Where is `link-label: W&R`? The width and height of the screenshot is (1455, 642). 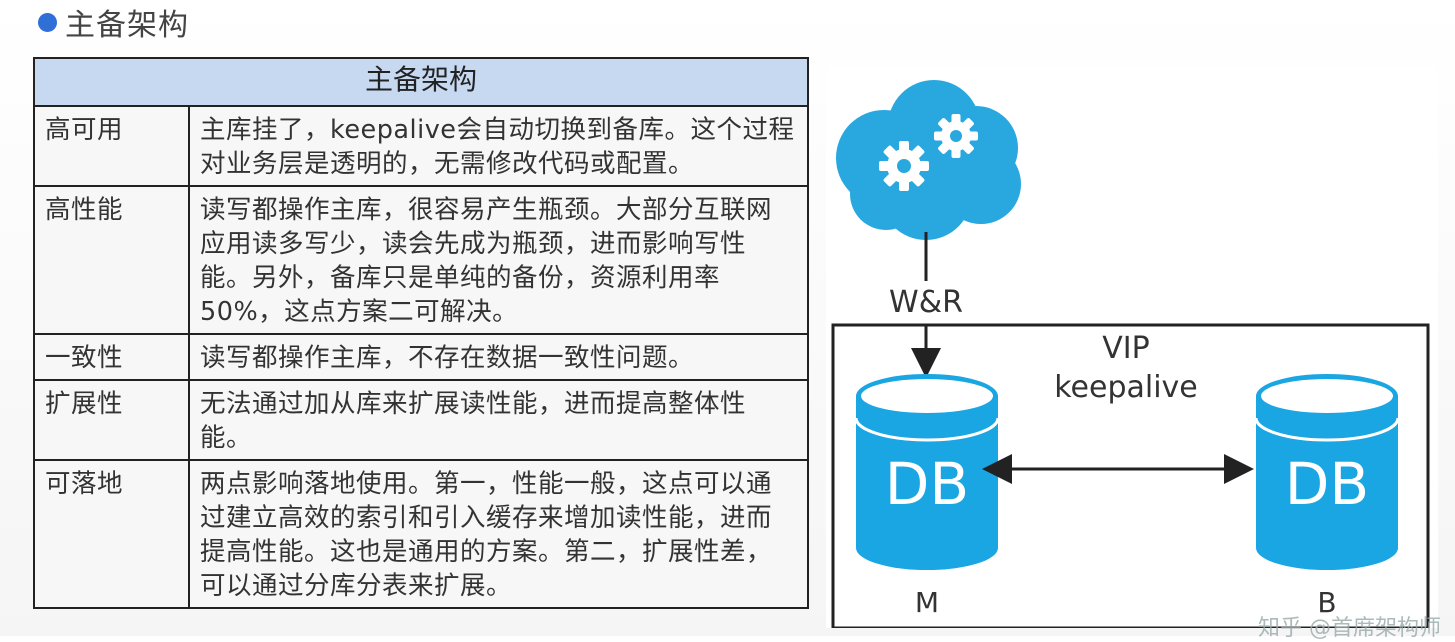
link-label: W&R is located at coordinates (926, 302).